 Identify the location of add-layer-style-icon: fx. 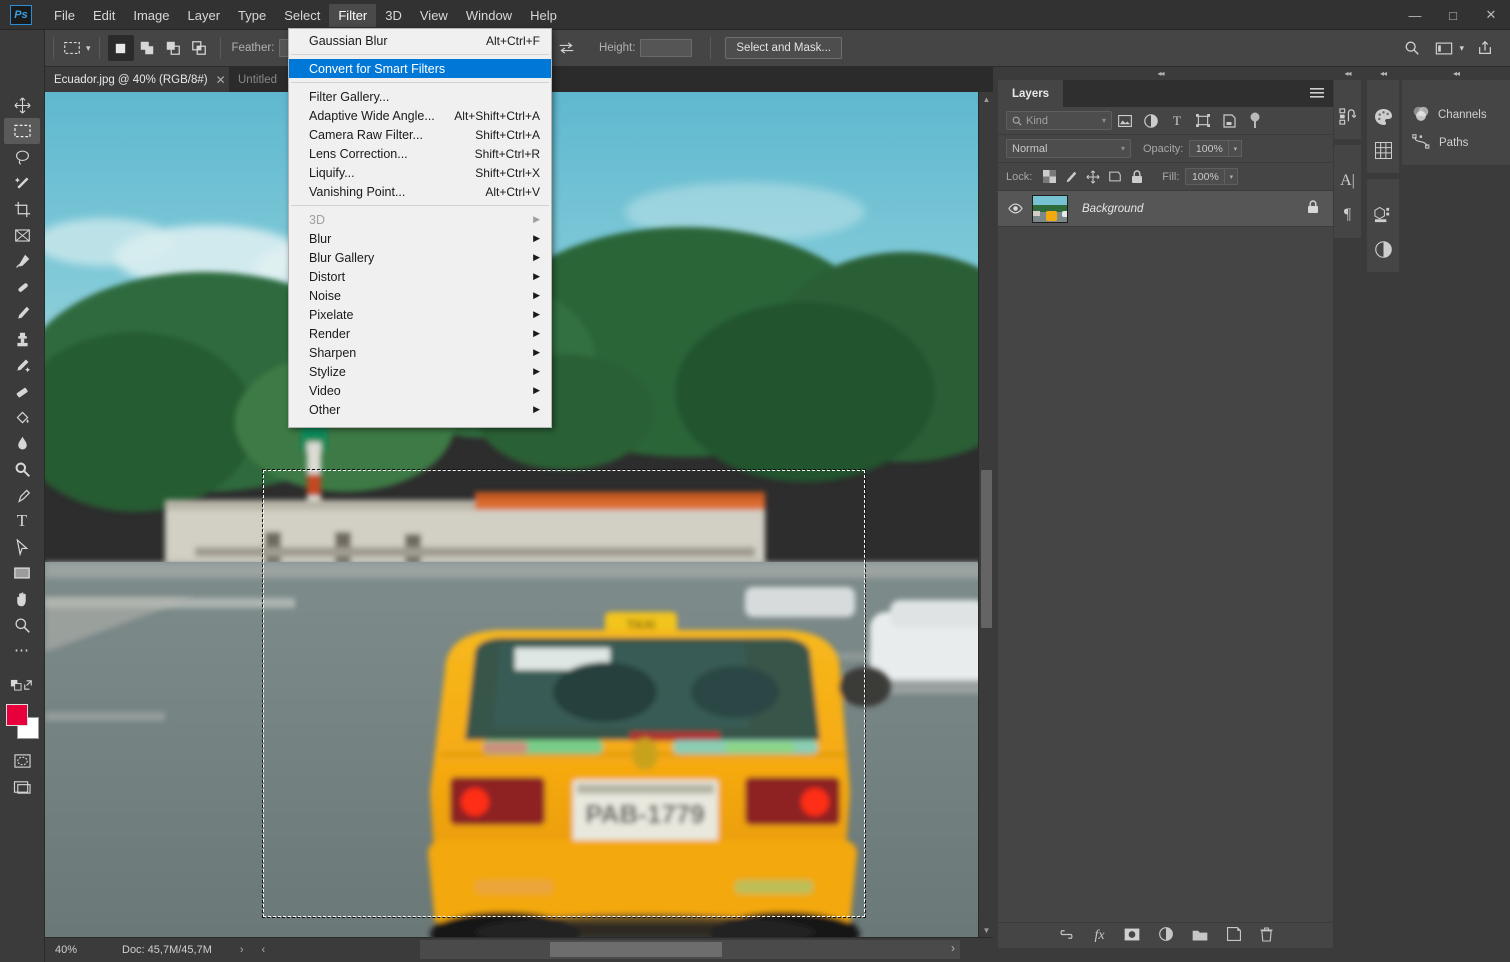
(1099, 936).